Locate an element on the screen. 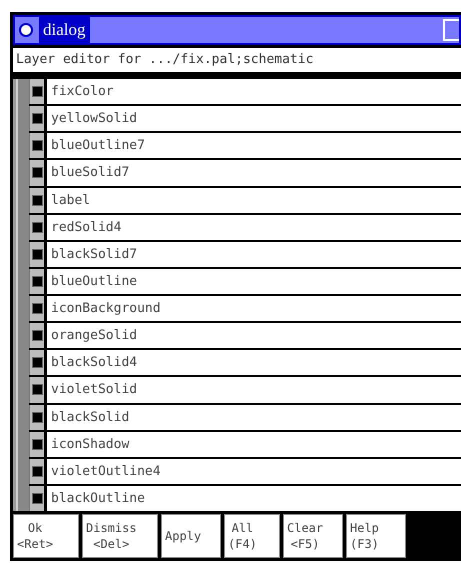  dialog-button: Ok <Ret> is located at coordinates (46, 536).